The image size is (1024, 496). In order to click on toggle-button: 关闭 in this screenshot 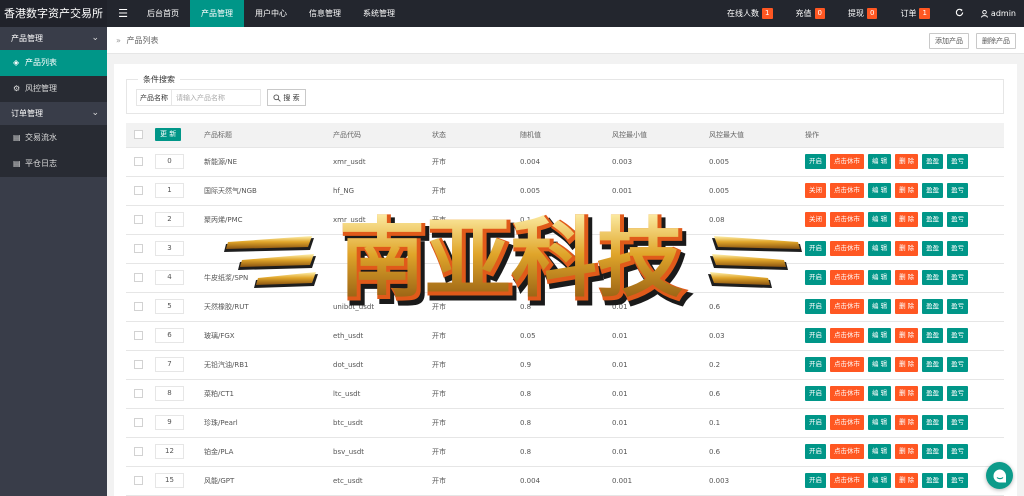, I will do `click(815, 219)`.